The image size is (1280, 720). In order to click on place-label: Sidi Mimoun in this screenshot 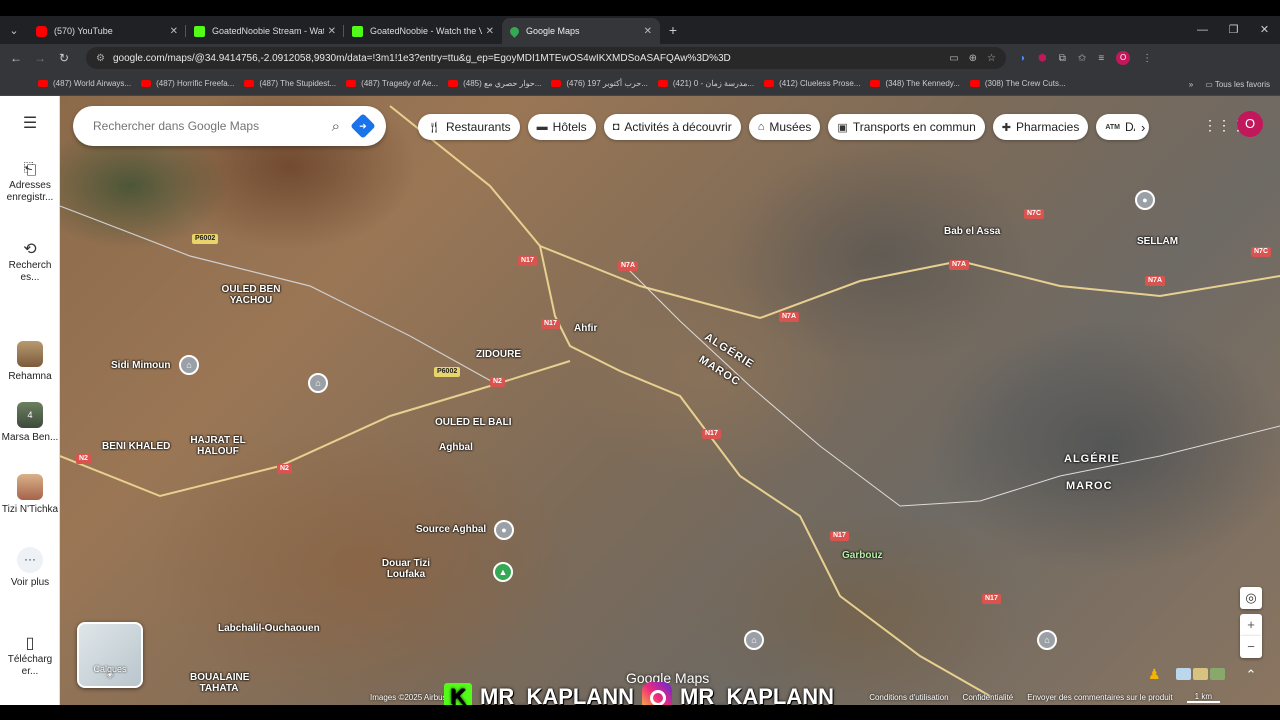, I will do `click(140, 365)`.